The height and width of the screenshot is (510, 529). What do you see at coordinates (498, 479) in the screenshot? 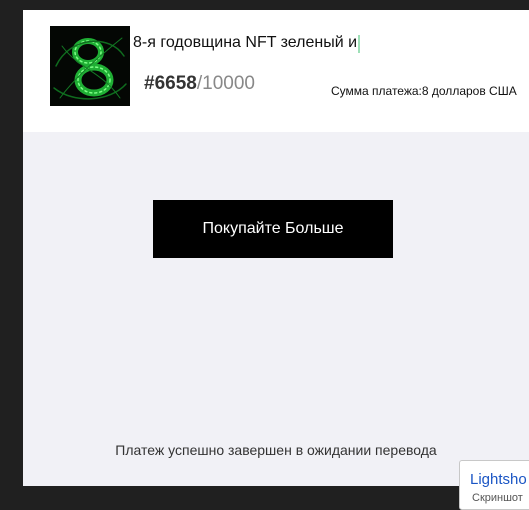
I see `lightshot-tooltip-title: Lightsho` at bounding box center [498, 479].